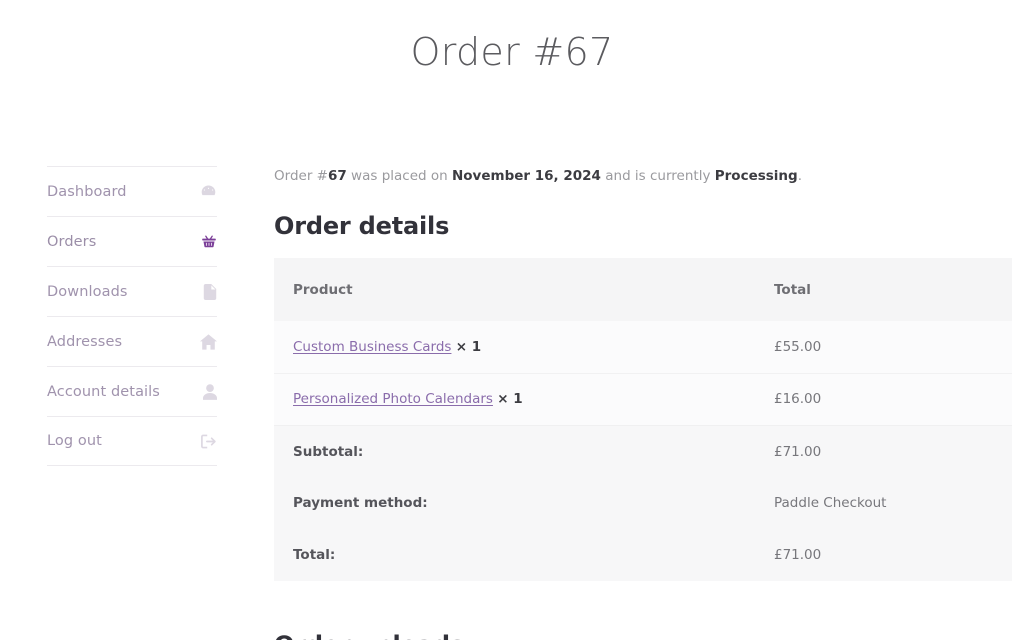  What do you see at coordinates (514, 290) in the screenshot?
I see `column-header-product: Product` at bounding box center [514, 290].